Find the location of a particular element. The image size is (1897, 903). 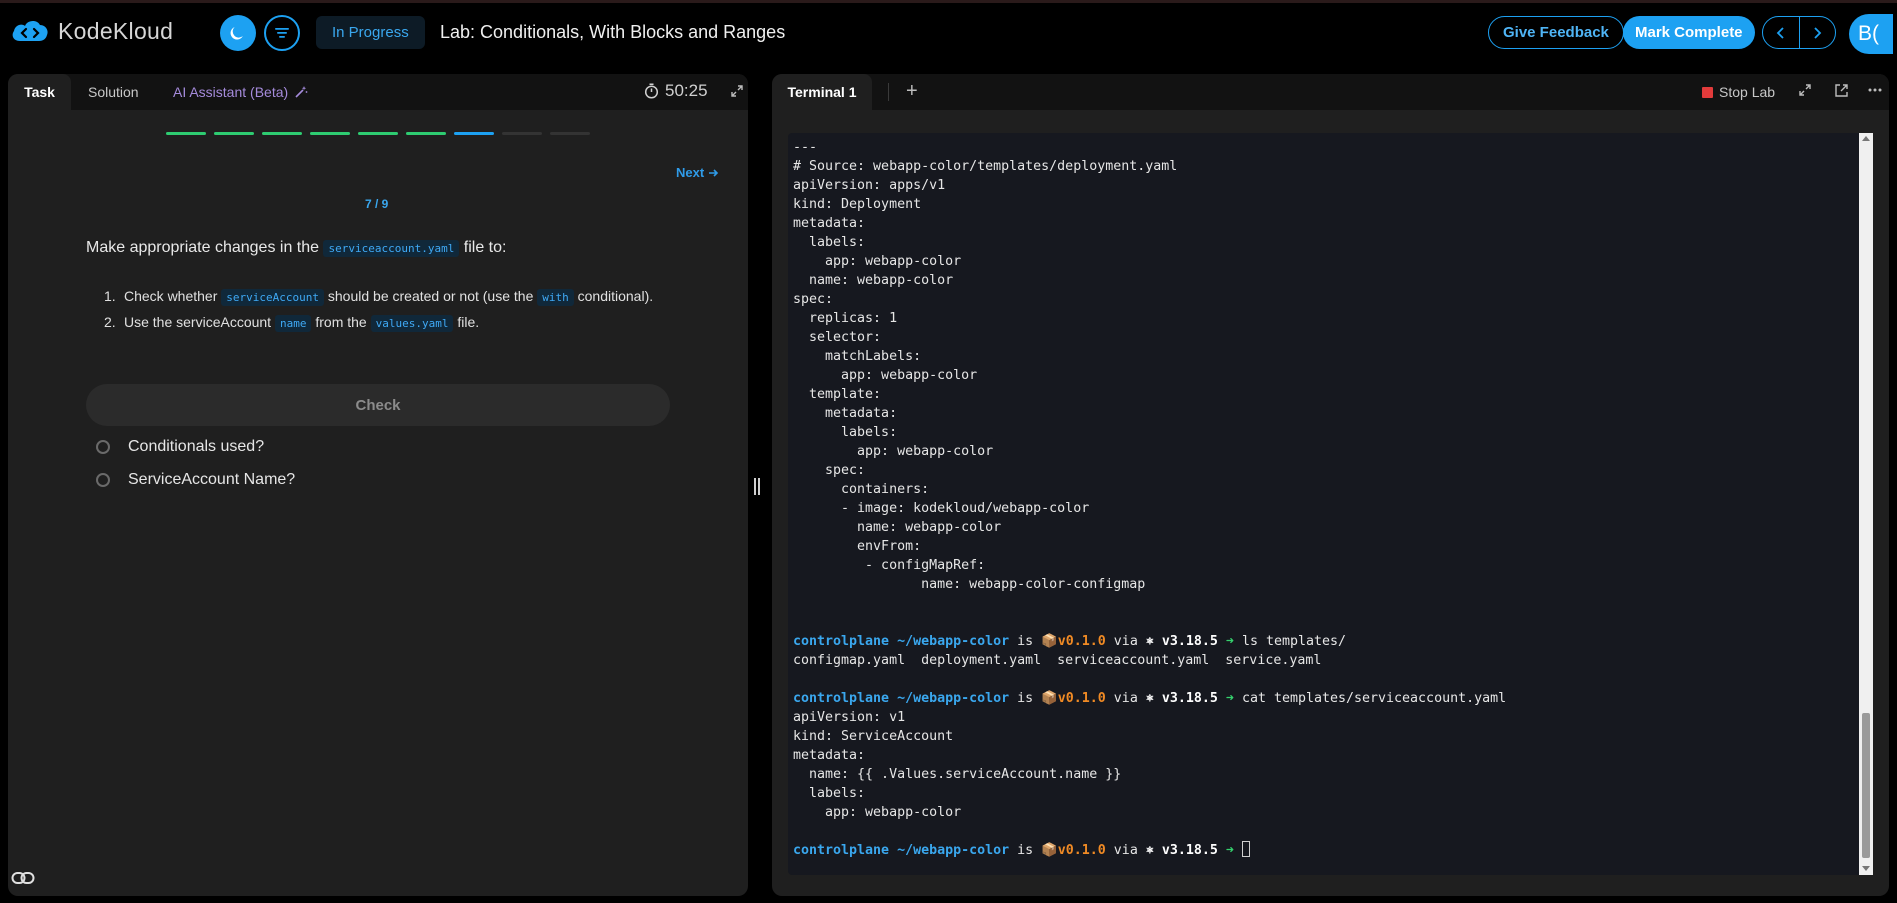

link-icon is located at coordinates (23, 878).